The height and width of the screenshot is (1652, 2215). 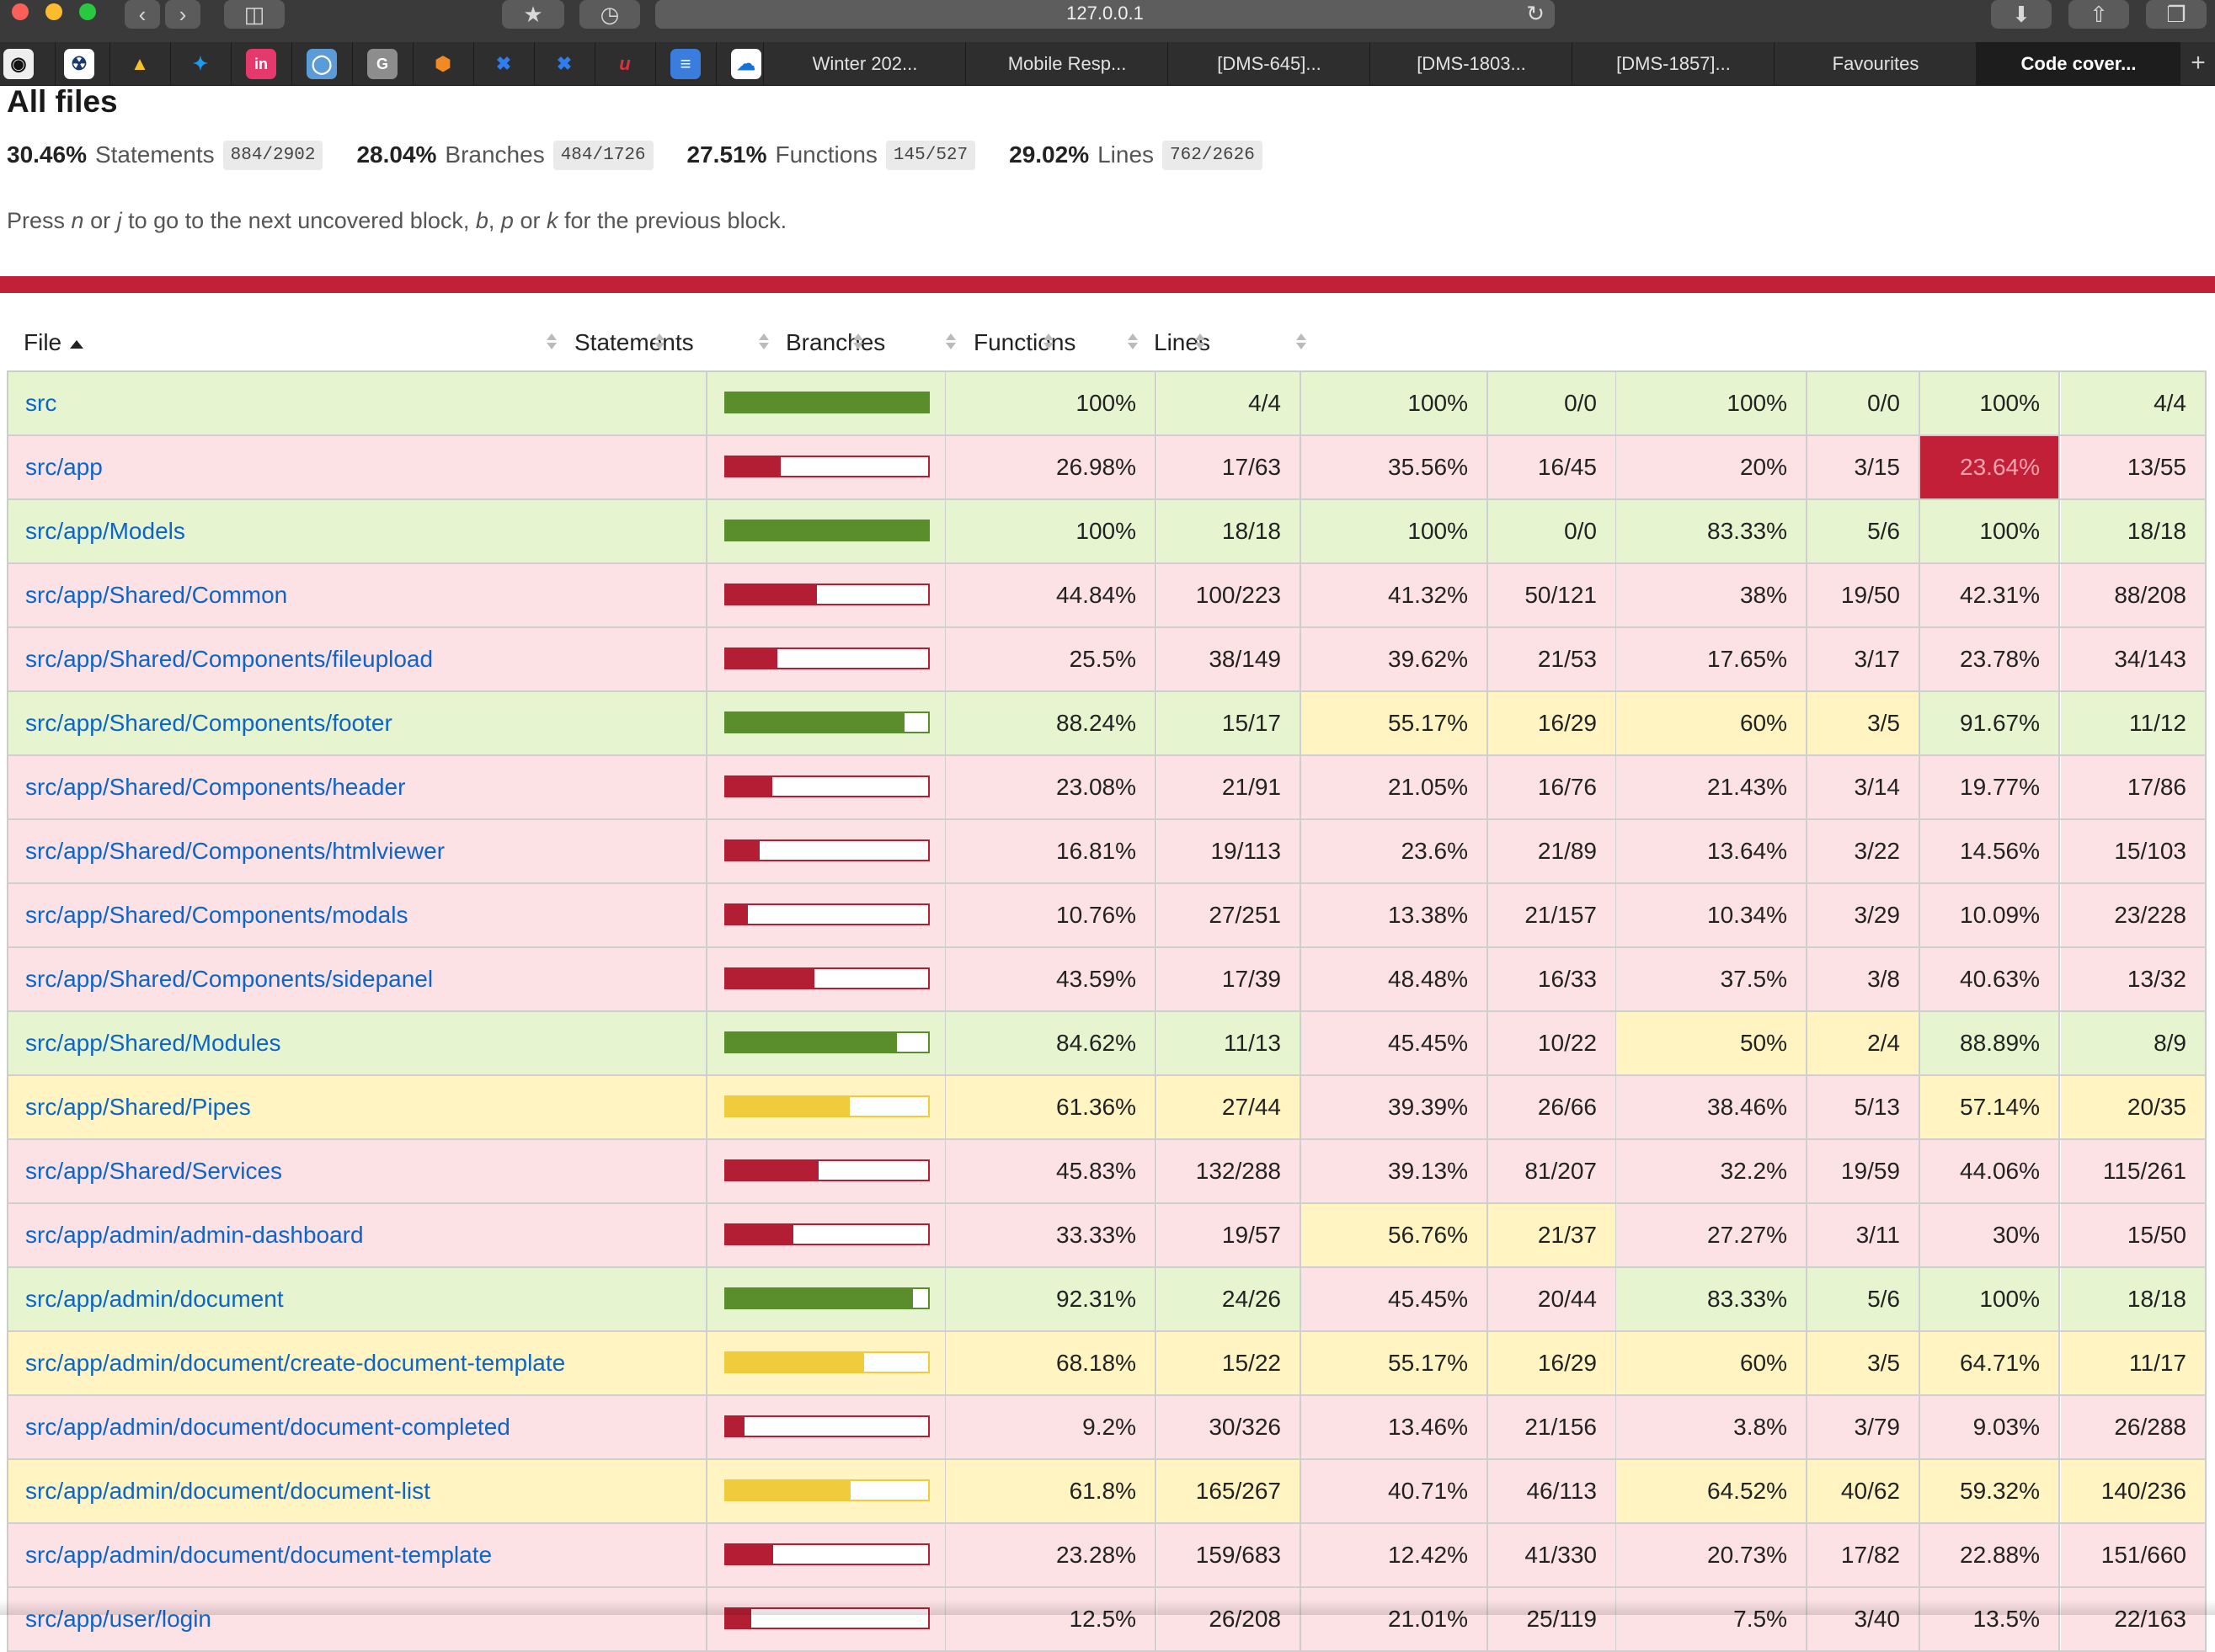 I want to click on column-header-functions: Functions, so click(x=1024, y=342).